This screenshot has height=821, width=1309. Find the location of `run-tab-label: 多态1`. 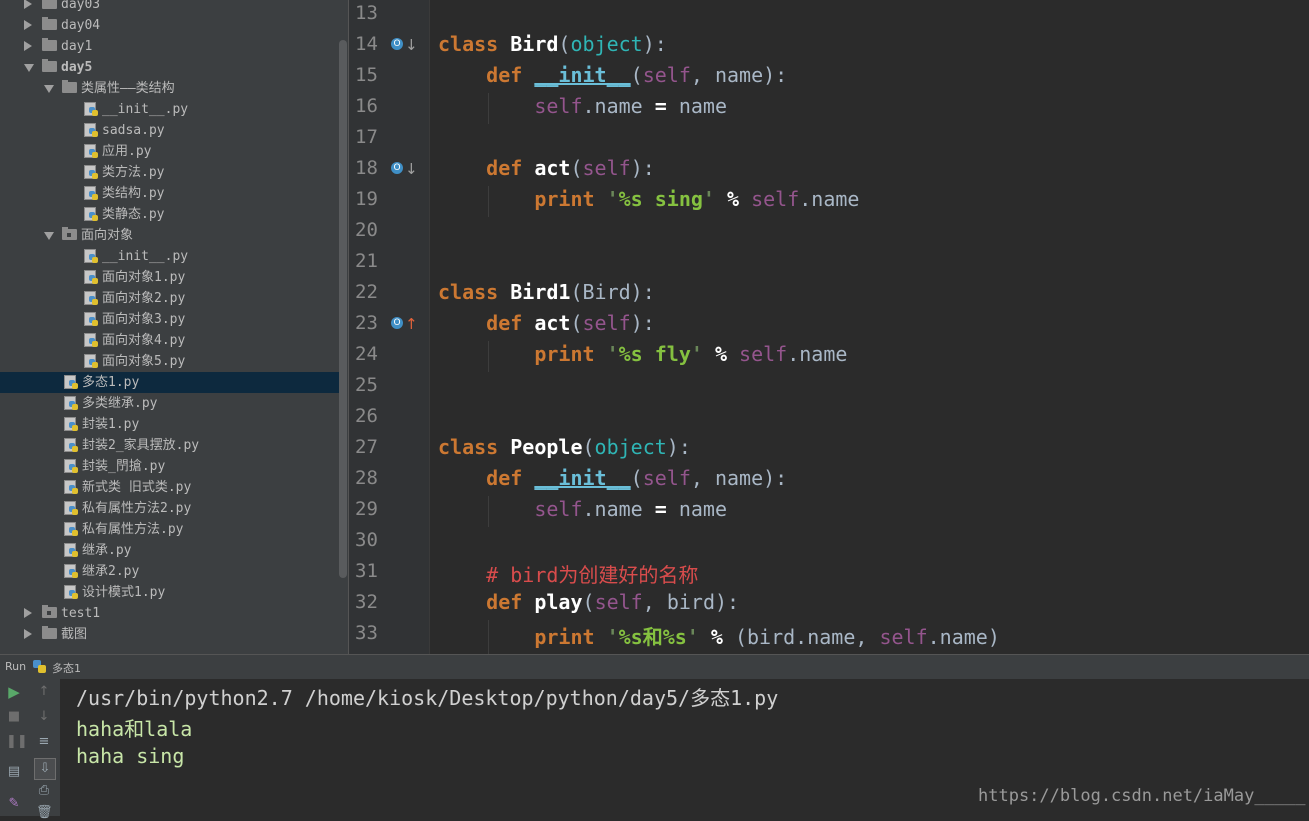

run-tab-label: 多态1 is located at coordinates (66, 668).